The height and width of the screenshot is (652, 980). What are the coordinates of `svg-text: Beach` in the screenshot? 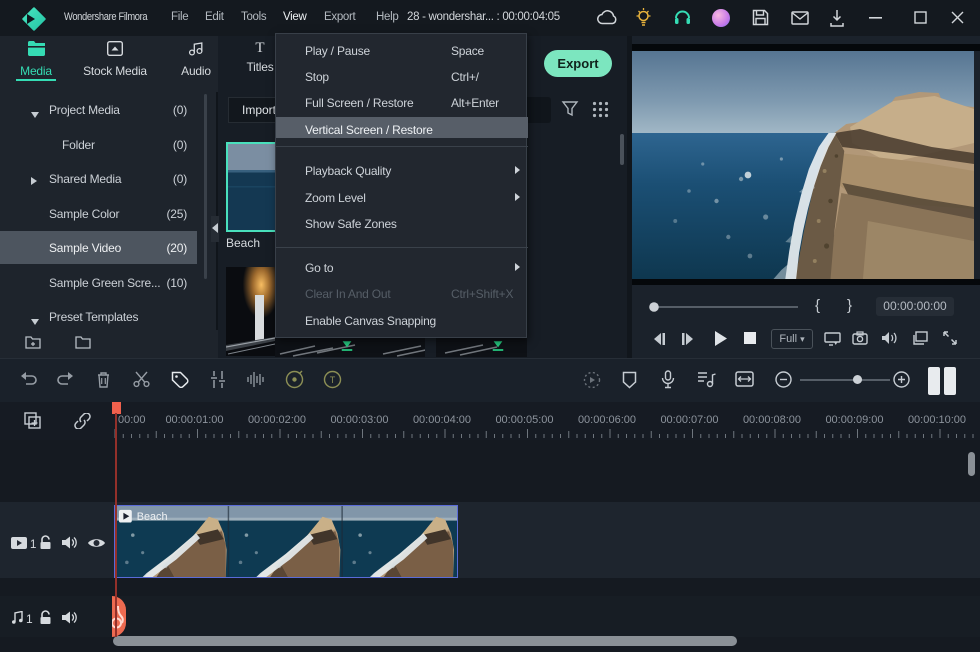 It's located at (152, 517).